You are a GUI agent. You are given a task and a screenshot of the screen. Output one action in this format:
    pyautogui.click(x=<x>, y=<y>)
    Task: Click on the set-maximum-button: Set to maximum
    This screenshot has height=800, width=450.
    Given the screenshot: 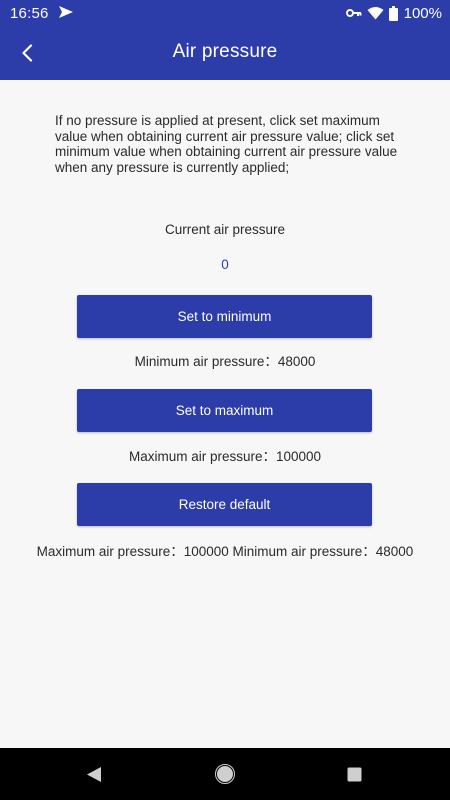 What is the action you would take?
    pyautogui.click(x=224, y=410)
    